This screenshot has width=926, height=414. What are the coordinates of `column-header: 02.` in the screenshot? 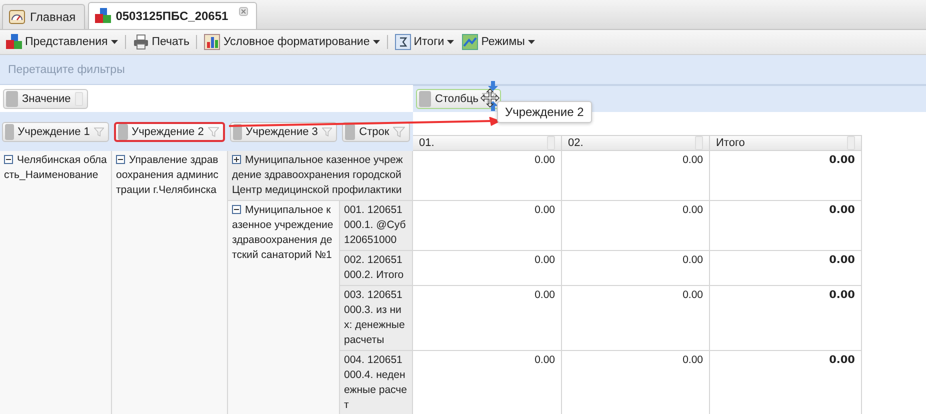 It's located at (636, 143).